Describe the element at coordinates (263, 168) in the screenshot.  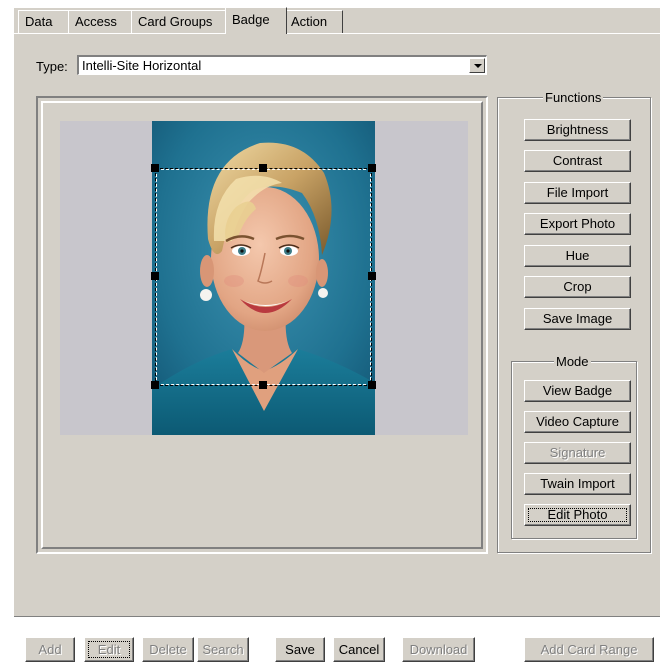
I see `crop-handle-top` at that location.